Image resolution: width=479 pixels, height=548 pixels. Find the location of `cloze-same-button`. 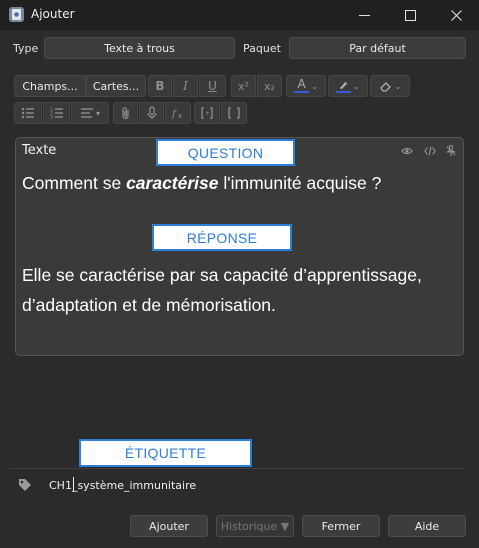

cloze-same-button is located at coordinates (234, 113).